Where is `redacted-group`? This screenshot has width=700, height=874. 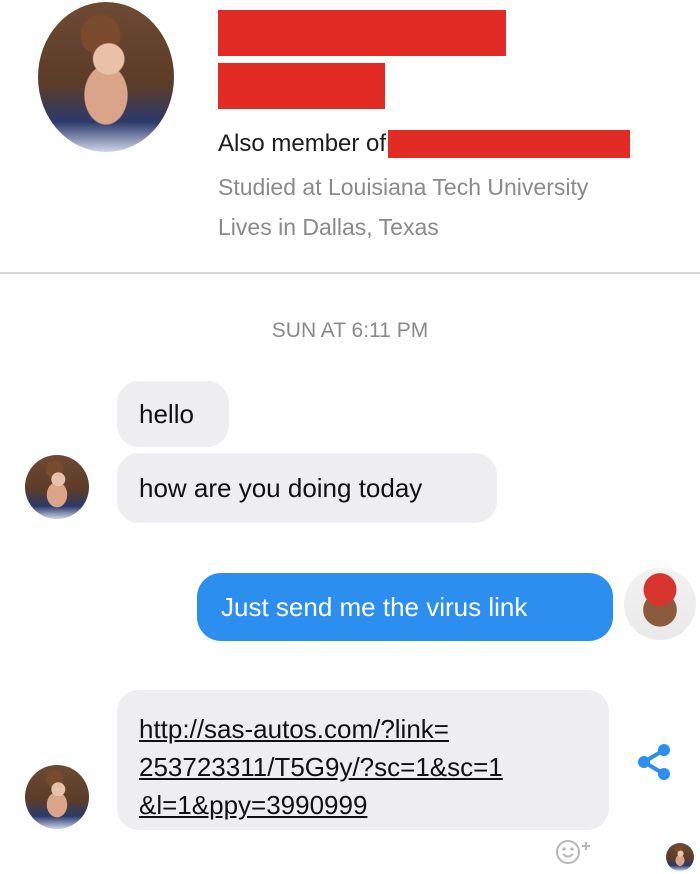
redacted-group is located at coordinates (509, 144).